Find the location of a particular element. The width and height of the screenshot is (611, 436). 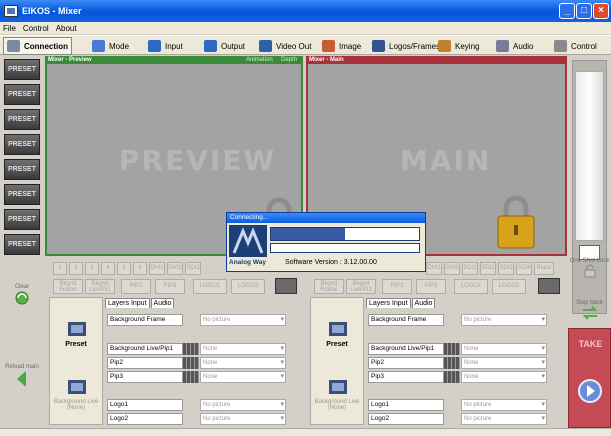

layer-name: Pip3 is located at coordinates (406, 377).